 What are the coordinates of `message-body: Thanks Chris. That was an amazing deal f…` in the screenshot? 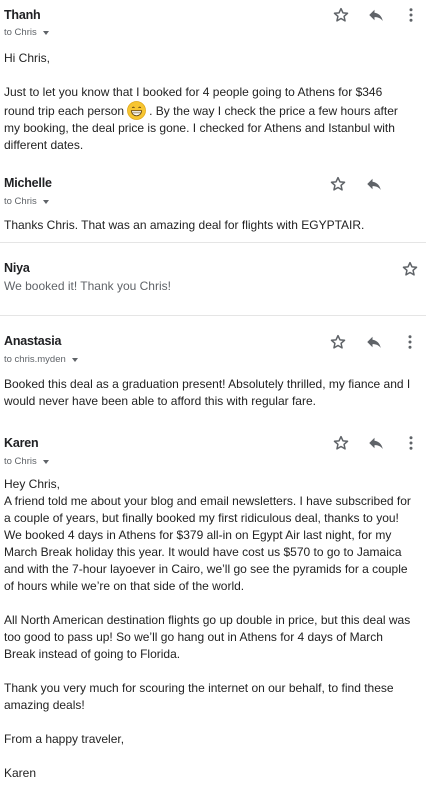 It's located at (184, 225).